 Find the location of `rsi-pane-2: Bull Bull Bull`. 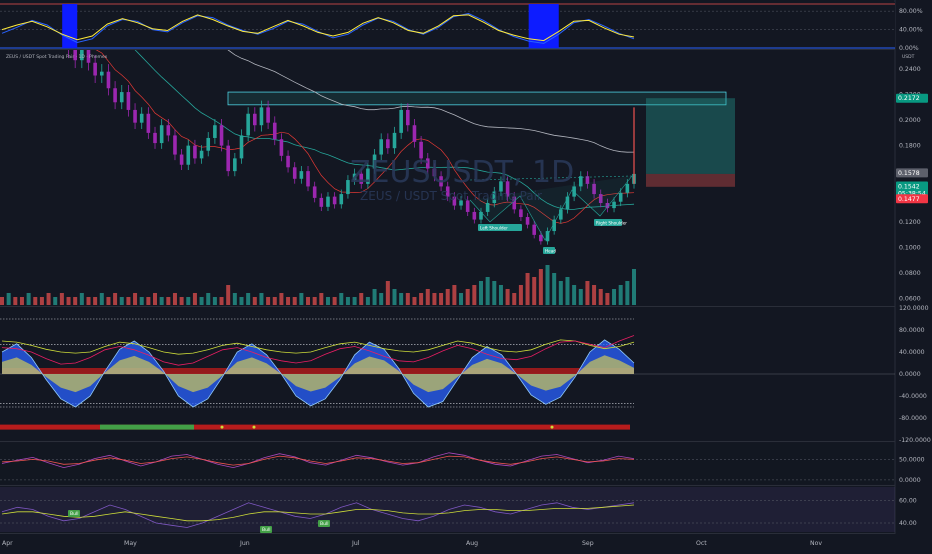

rsi-pane-2: Bull Bull Bull is located at coordinates (447, 510).